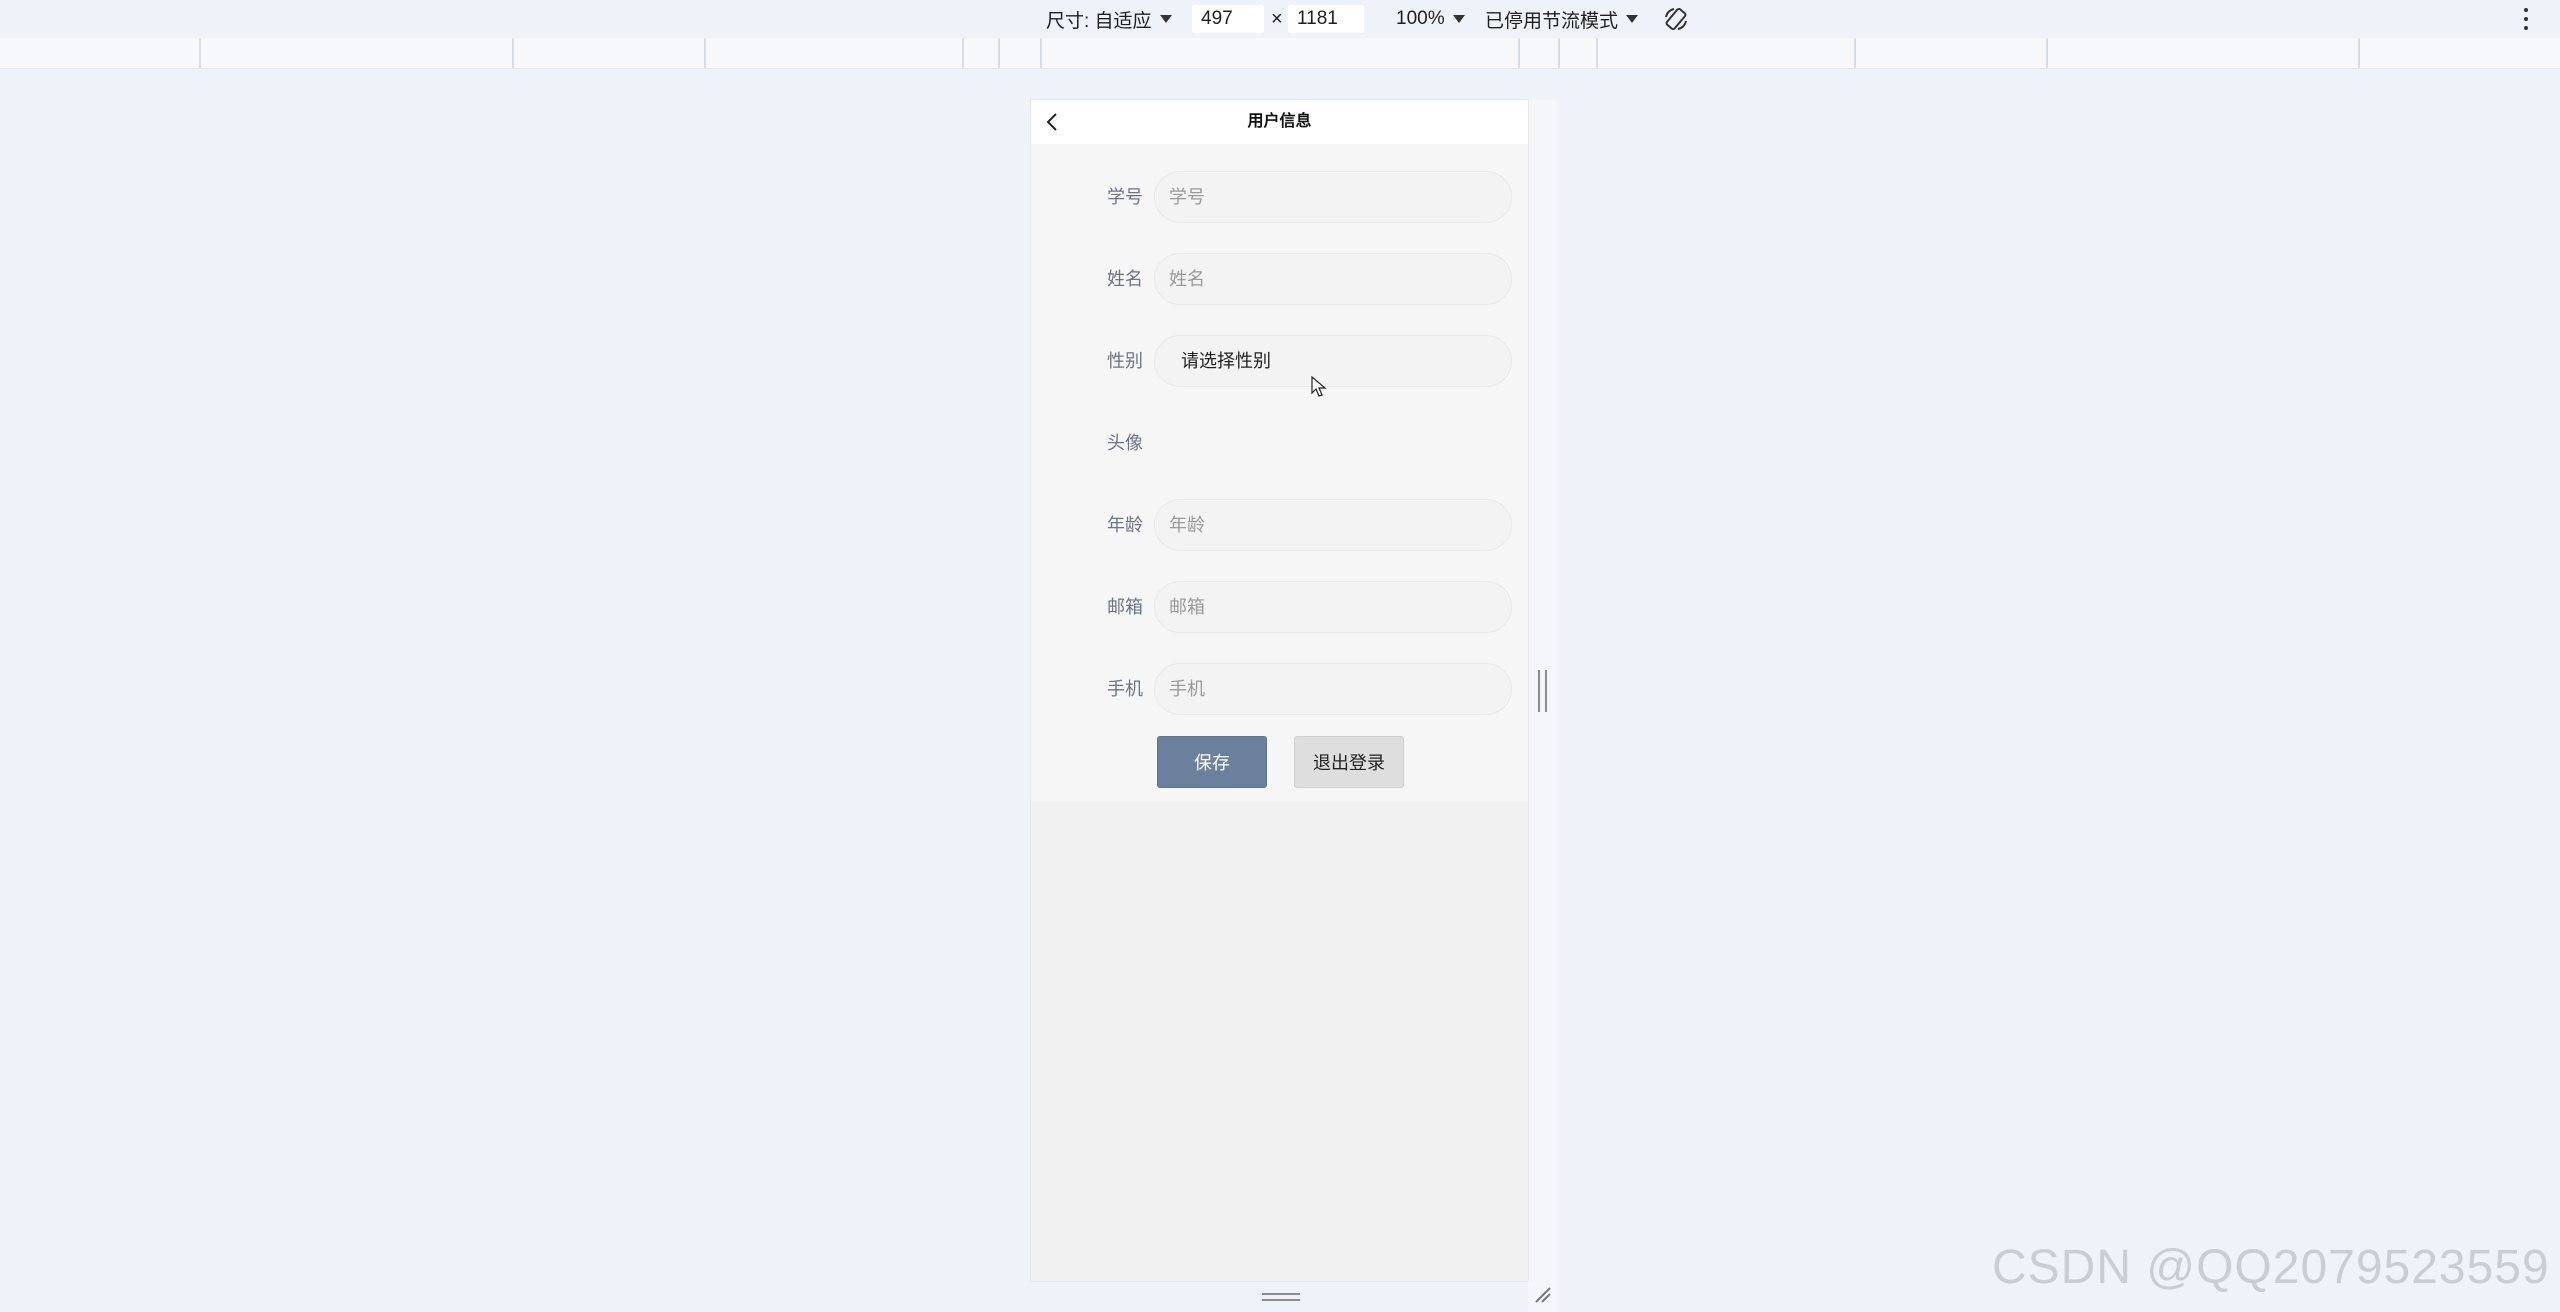  I want to click on form-row-age: 年龄, so click(1279, 525).